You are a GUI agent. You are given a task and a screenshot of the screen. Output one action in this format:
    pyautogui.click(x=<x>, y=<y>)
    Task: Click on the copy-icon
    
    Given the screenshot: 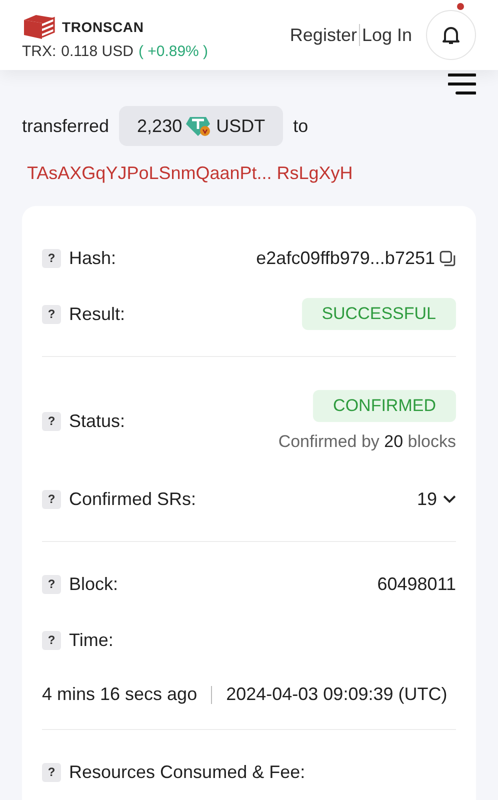 What is the action you would take?
    pyautogui.click(x=447, y=258)
    